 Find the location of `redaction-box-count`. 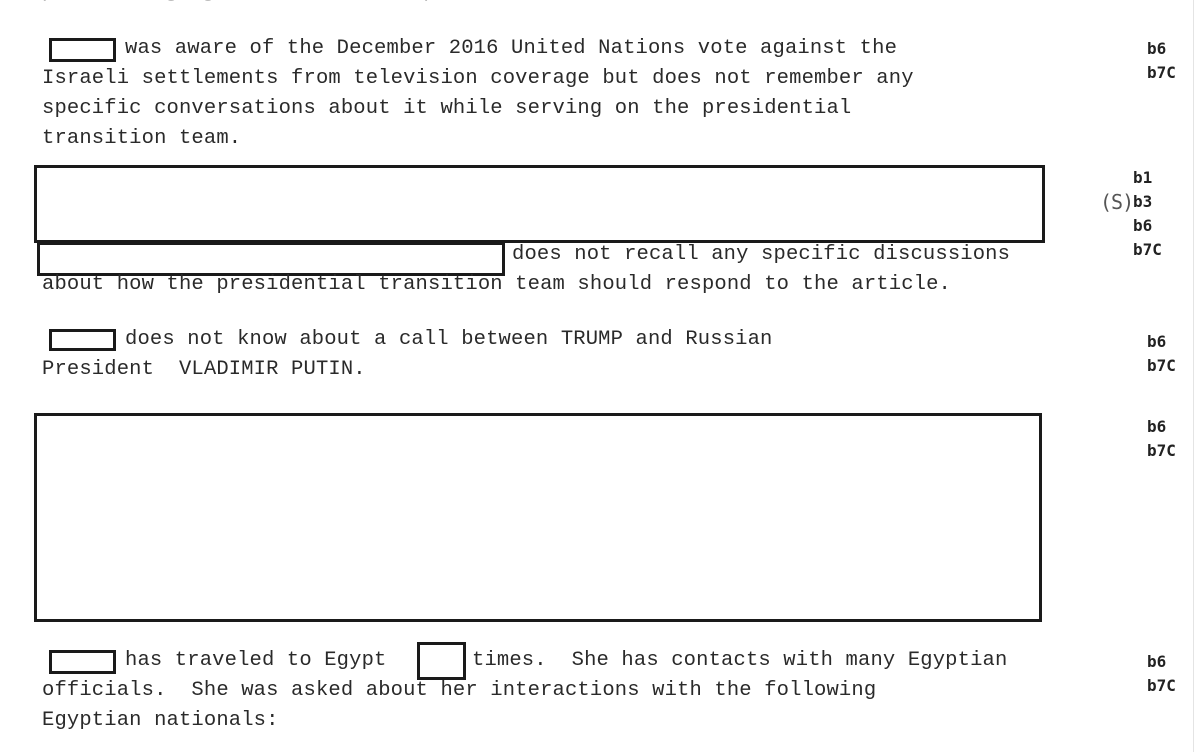

redaction-box-count is located at coordinates (441, 661).